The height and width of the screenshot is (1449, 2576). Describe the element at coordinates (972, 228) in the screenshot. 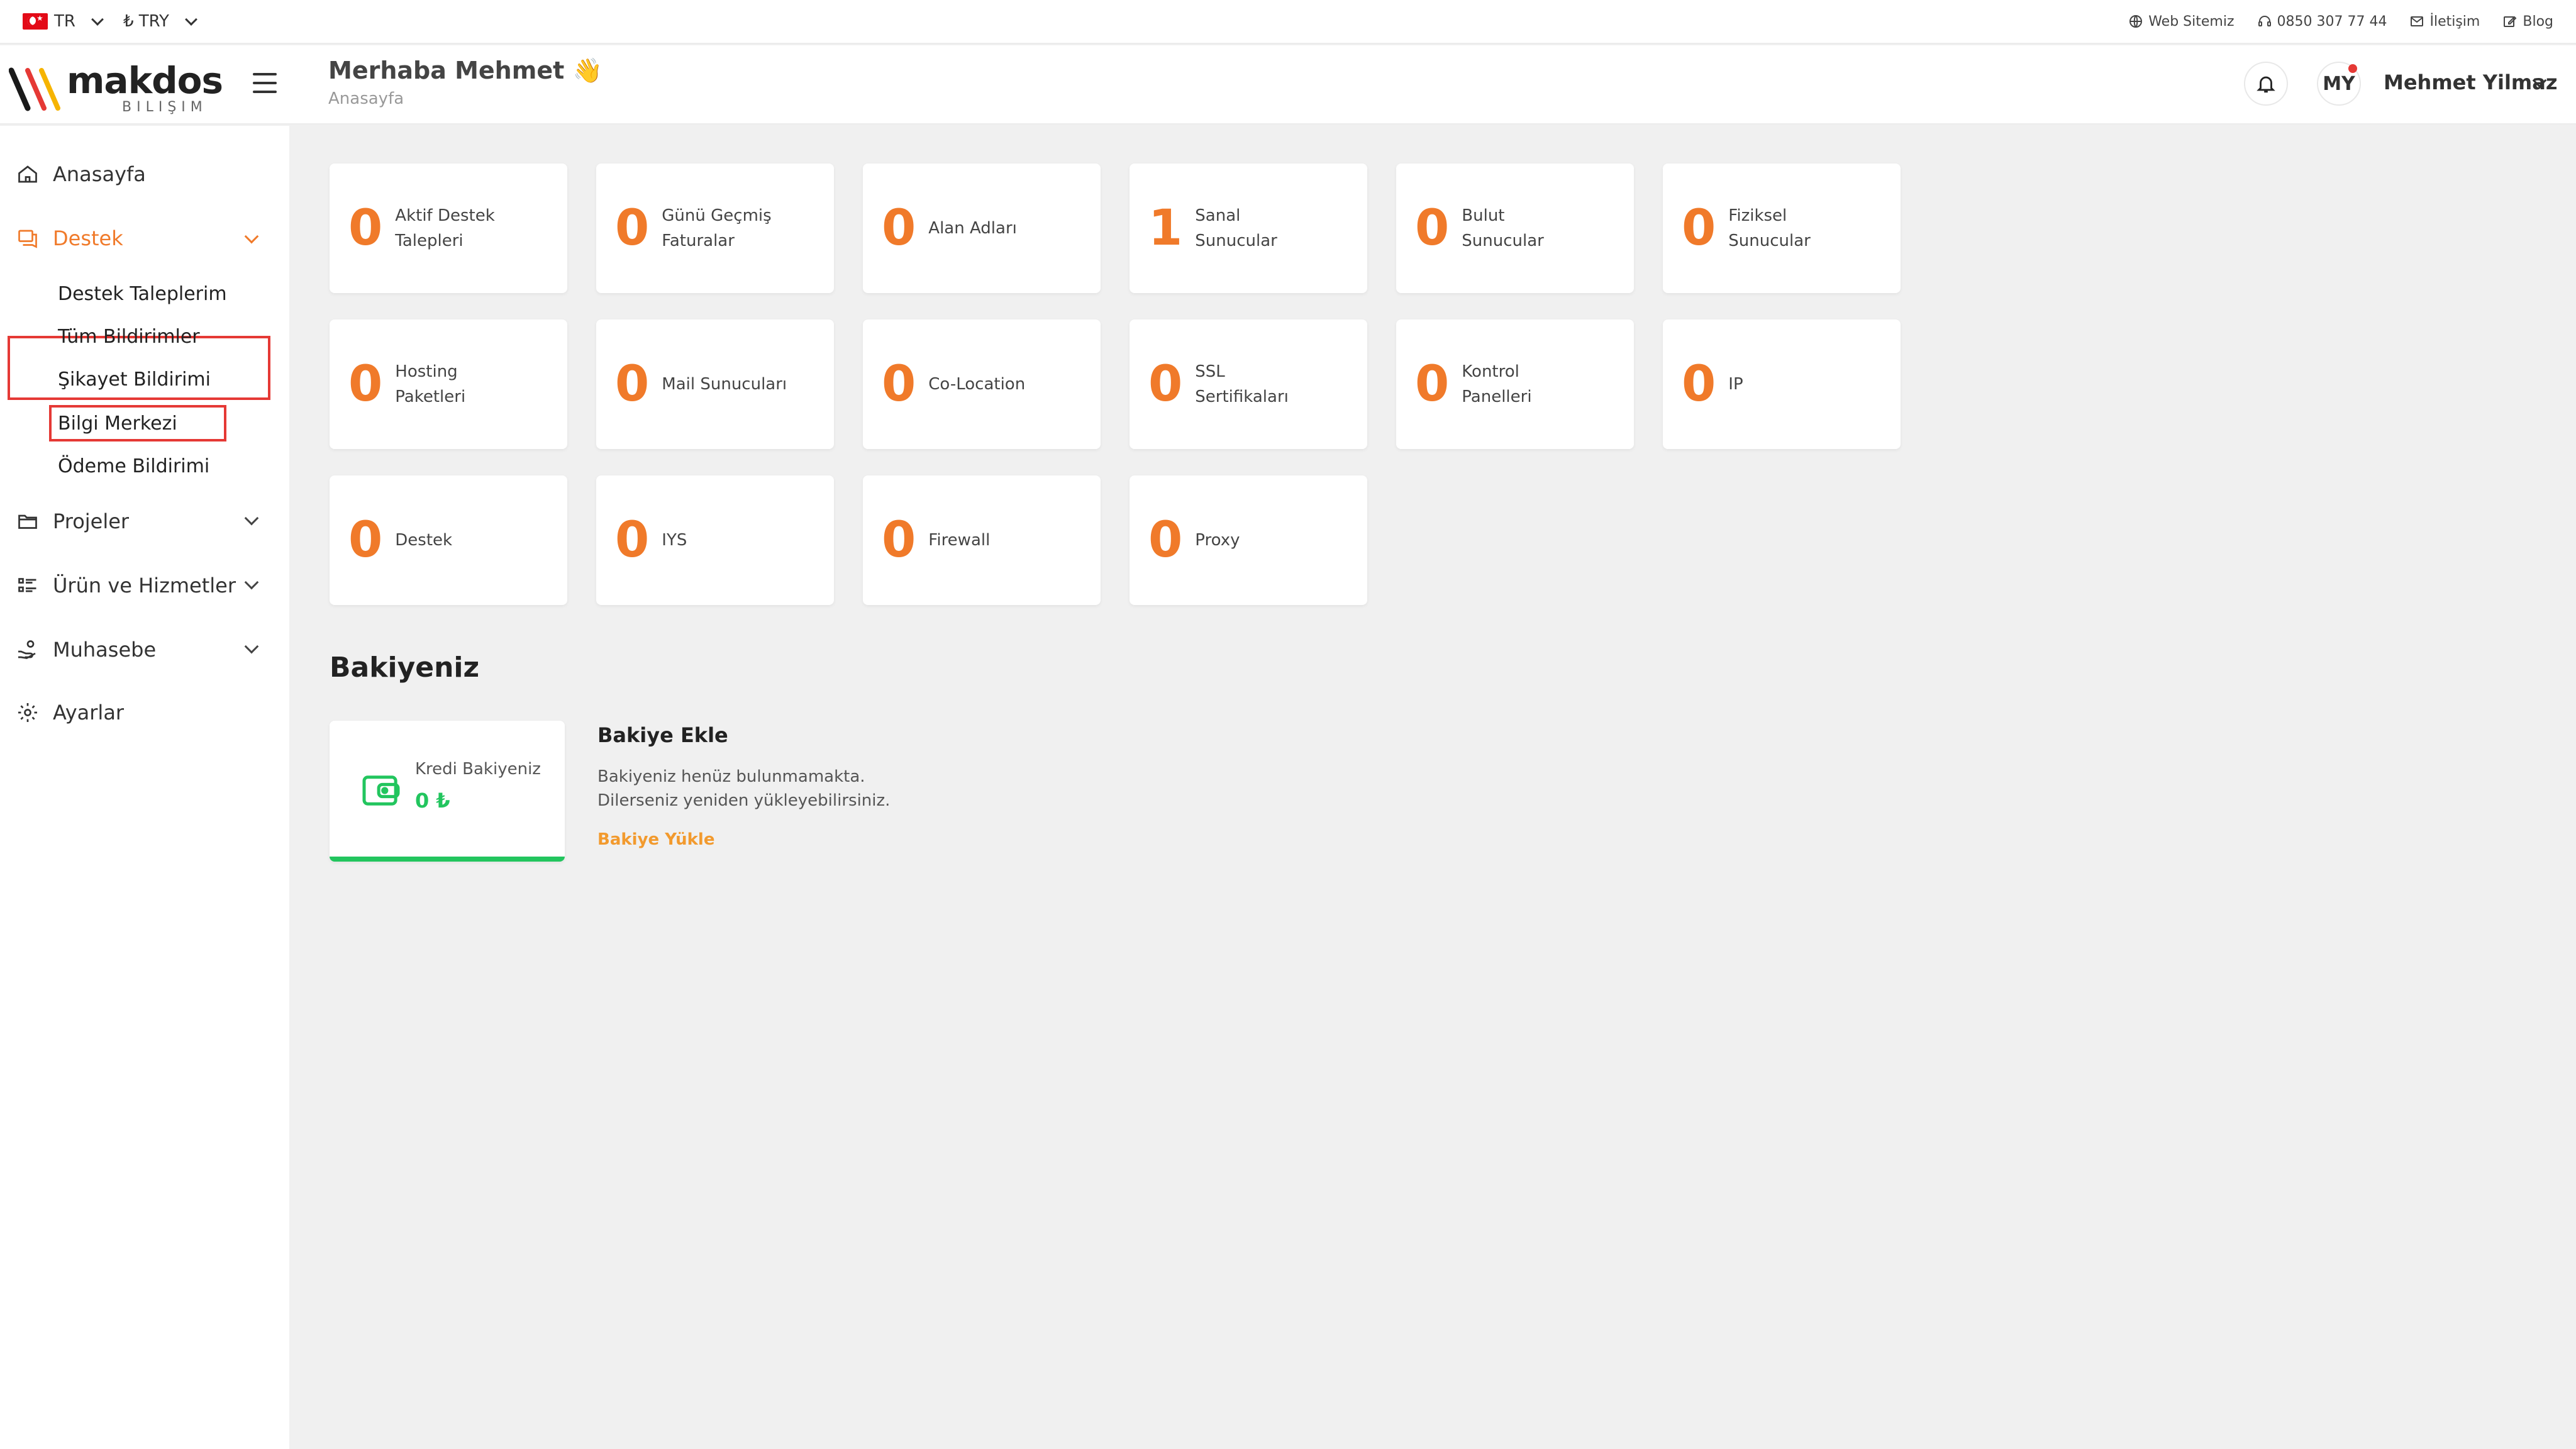

I see `stat-card-label: Alan Adları` at that location.